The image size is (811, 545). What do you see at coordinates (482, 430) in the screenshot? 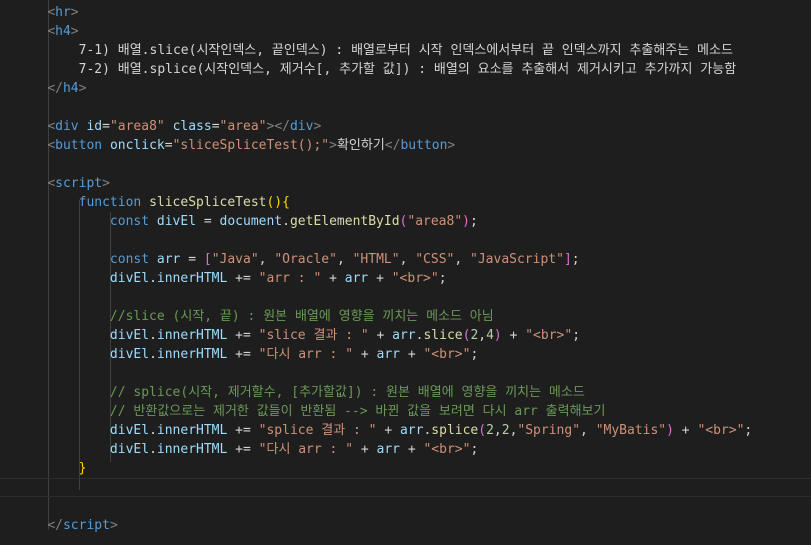
I see `code-token: (` at bounding box center [482, 430].